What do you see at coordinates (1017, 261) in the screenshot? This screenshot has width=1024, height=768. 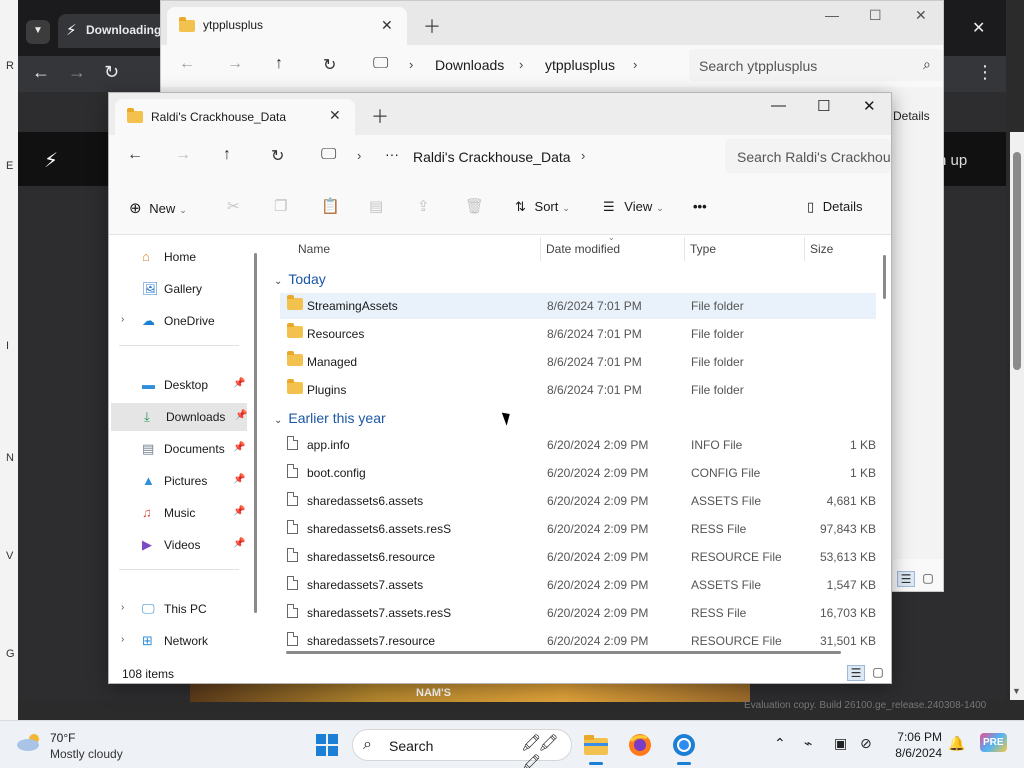 I see `chrome-scroll-thumb` at bounding box center [1017, 261].